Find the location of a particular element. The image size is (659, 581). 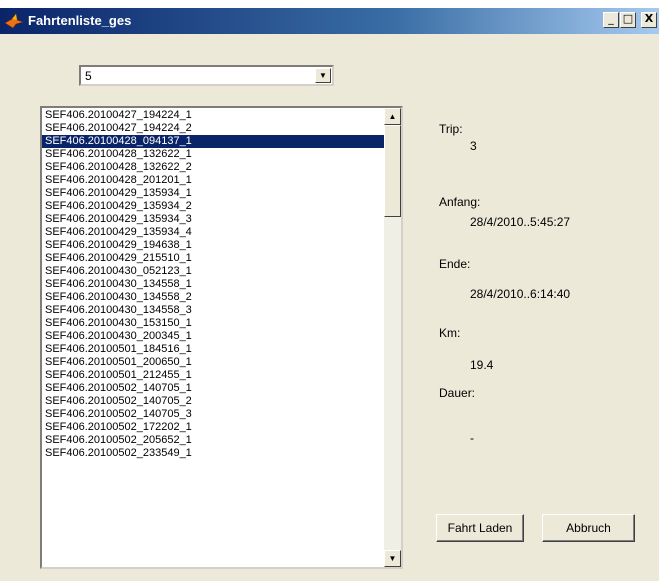

list-item: SEF406.20100429_135934_3 is located at coordinates (213, 219).